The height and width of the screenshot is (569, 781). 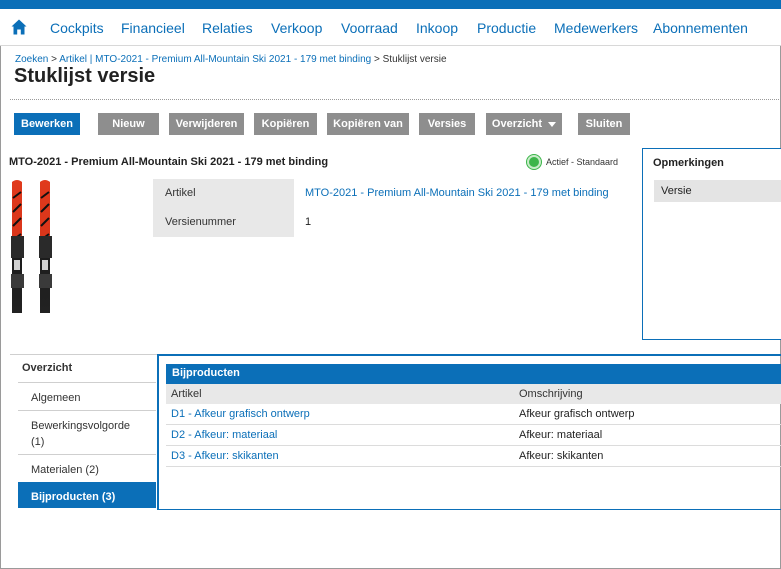 What do you see at coordinates (296, 28) in the screenshot?
I see `nav-item-verkoop: Verkoop` at bounding box center [296, 28].